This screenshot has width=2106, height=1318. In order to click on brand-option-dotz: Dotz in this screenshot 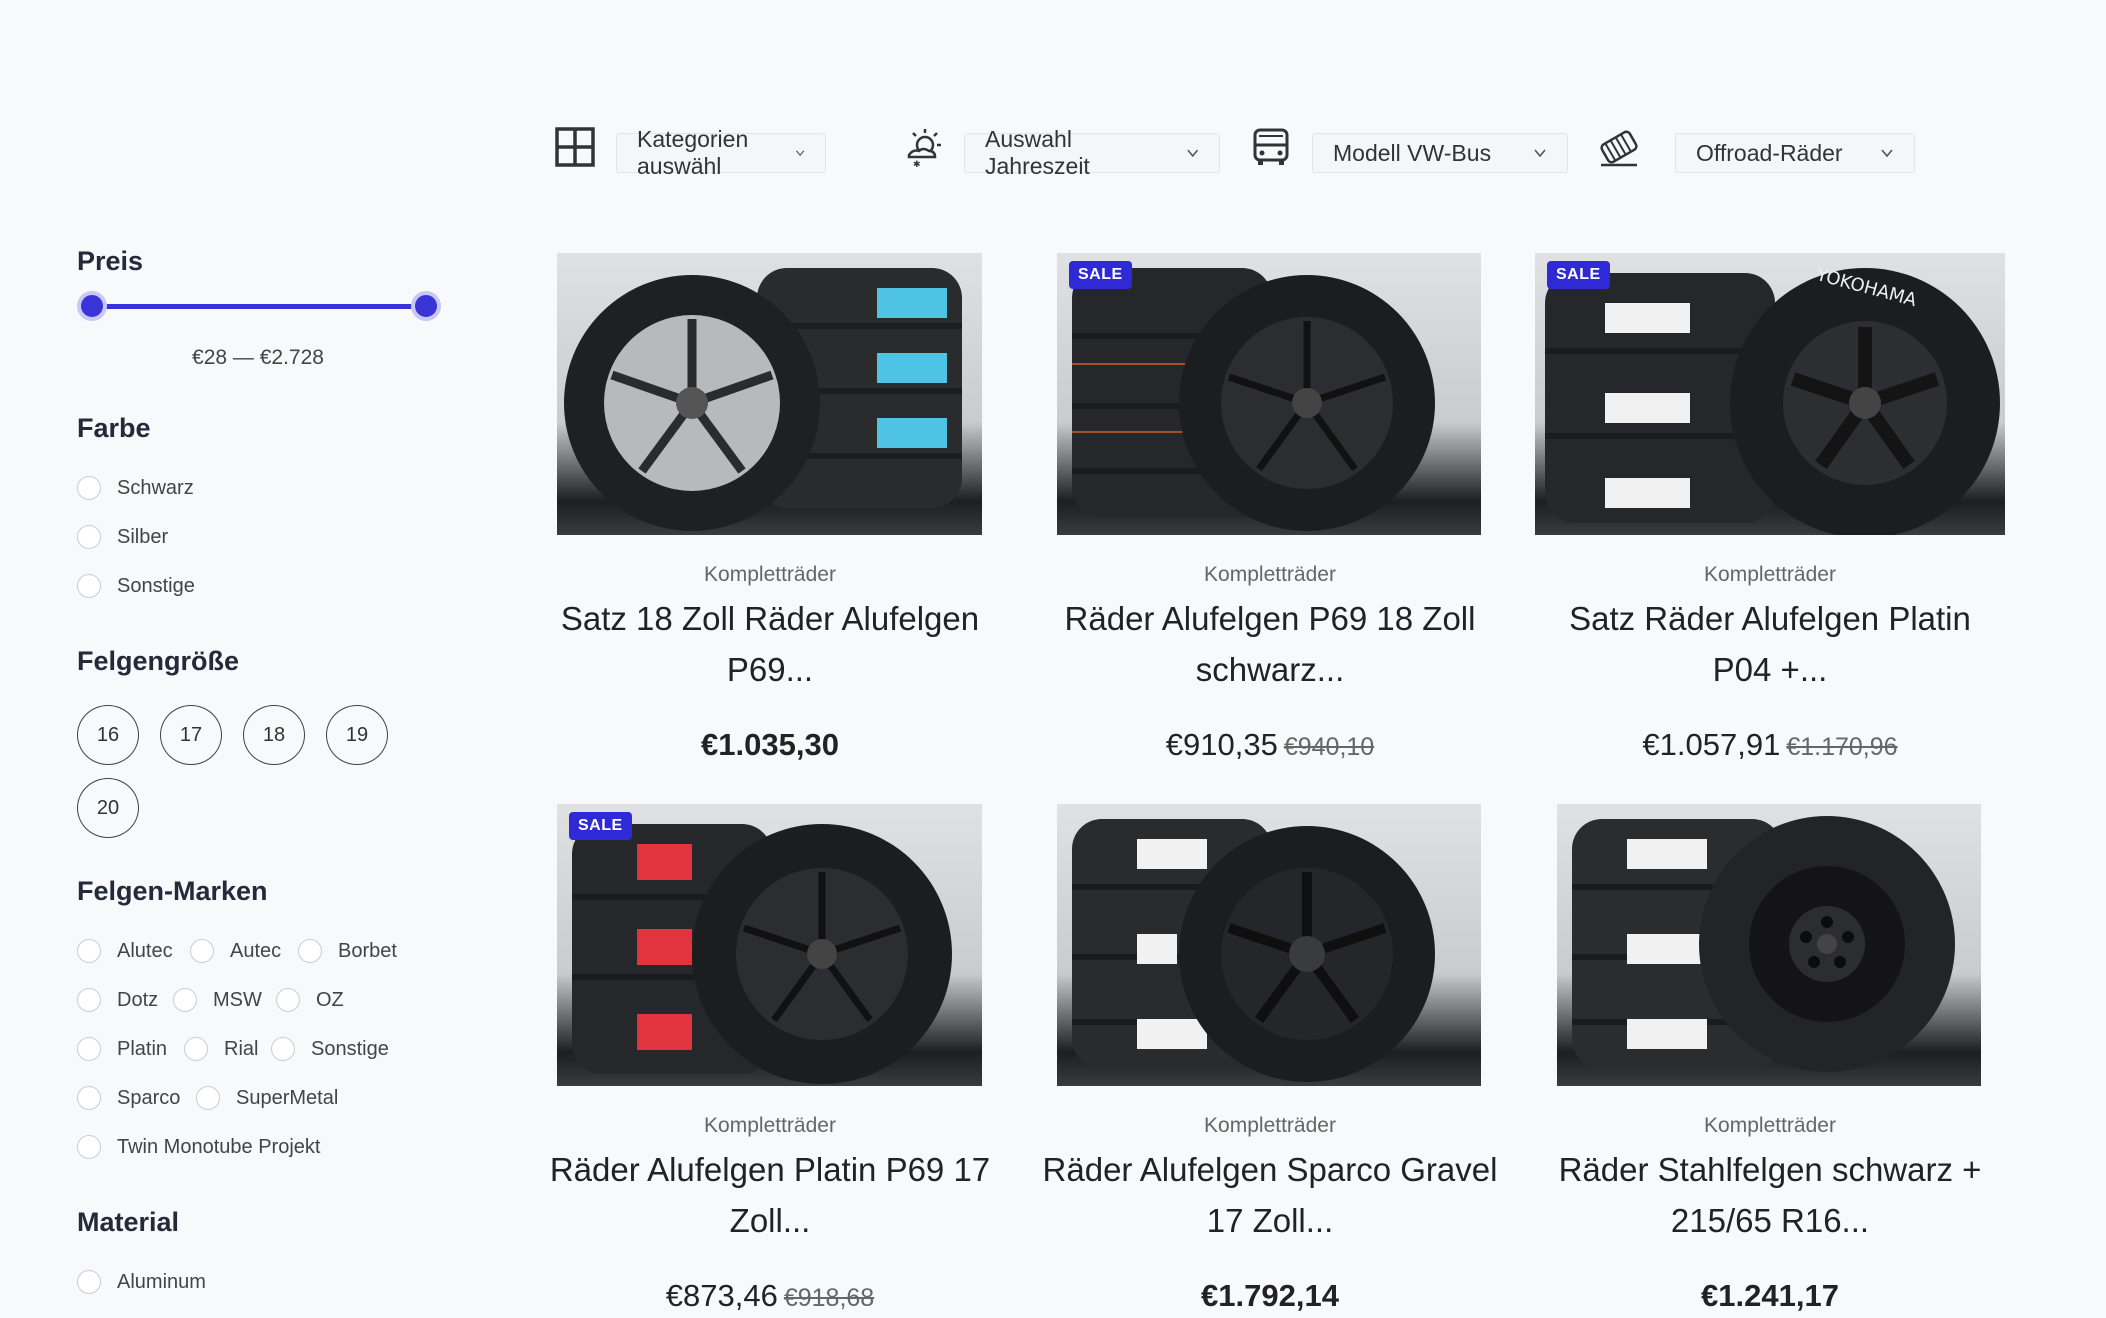, I will do `click(117, 1000)`.